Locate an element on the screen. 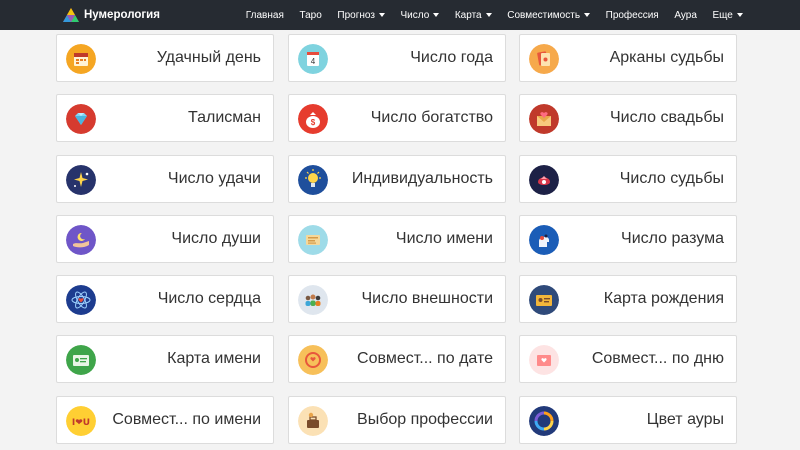 The image size is (800, 450). card-fate-number: Число судьбы is located at coordinates (628, 179).